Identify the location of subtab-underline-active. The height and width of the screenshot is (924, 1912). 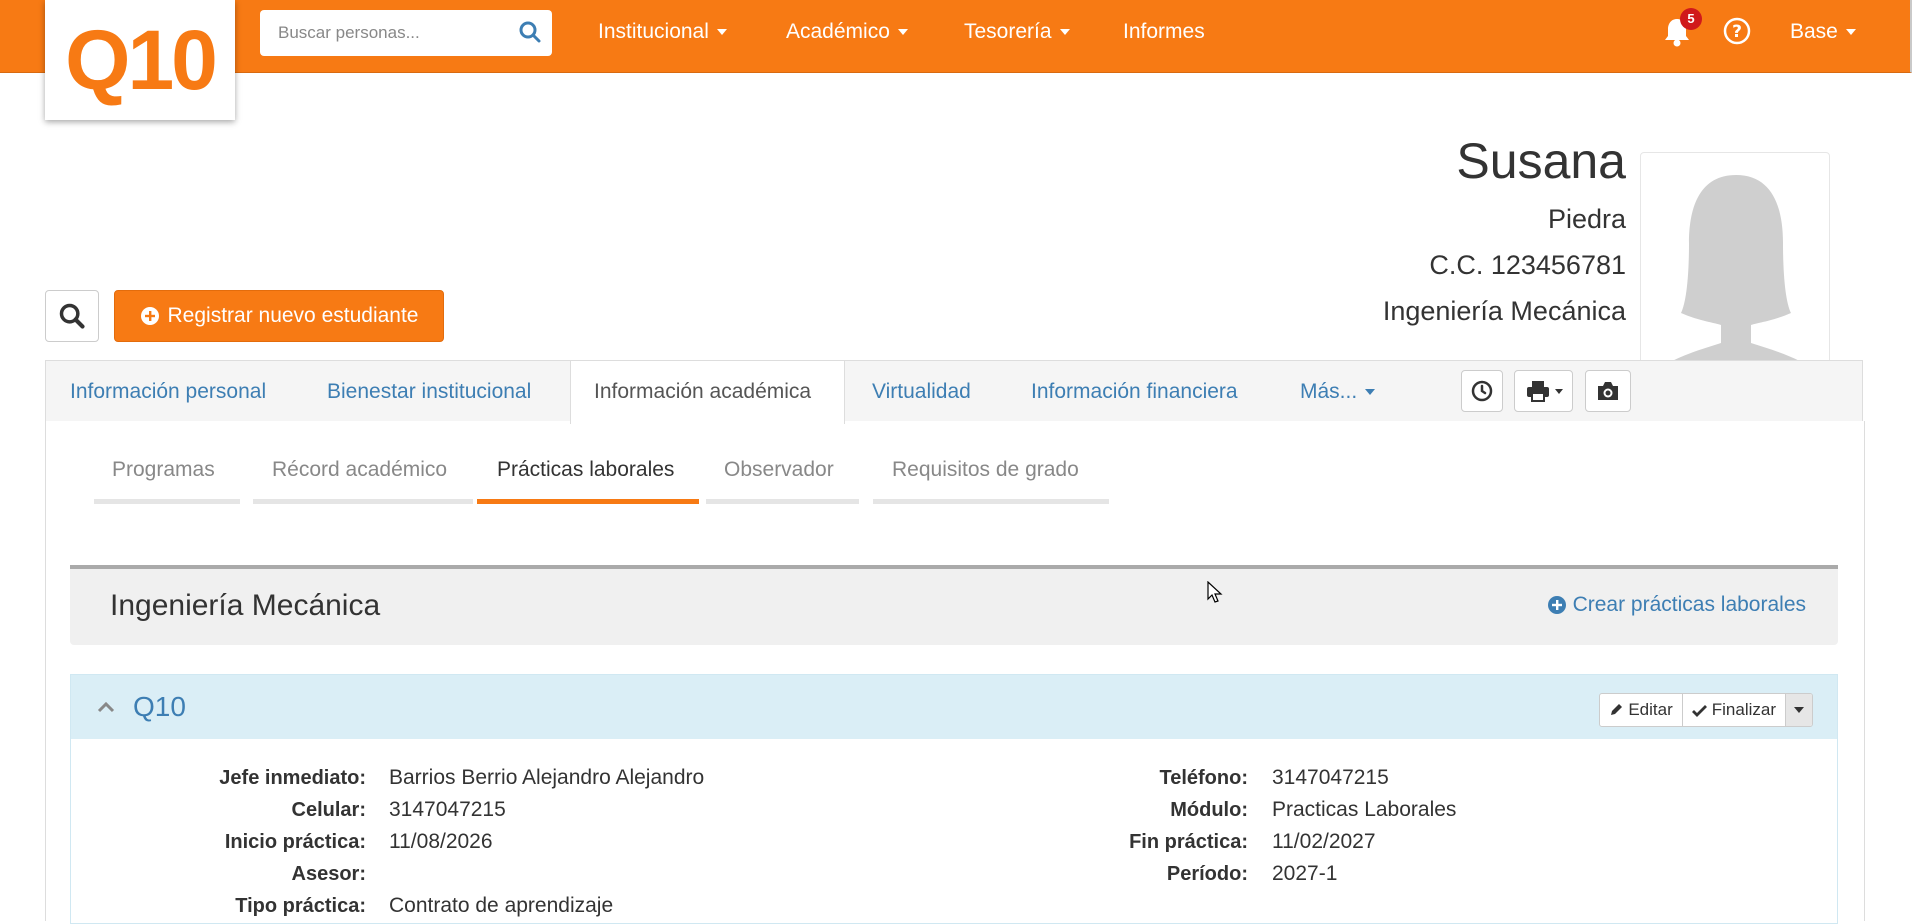
(588, 501).